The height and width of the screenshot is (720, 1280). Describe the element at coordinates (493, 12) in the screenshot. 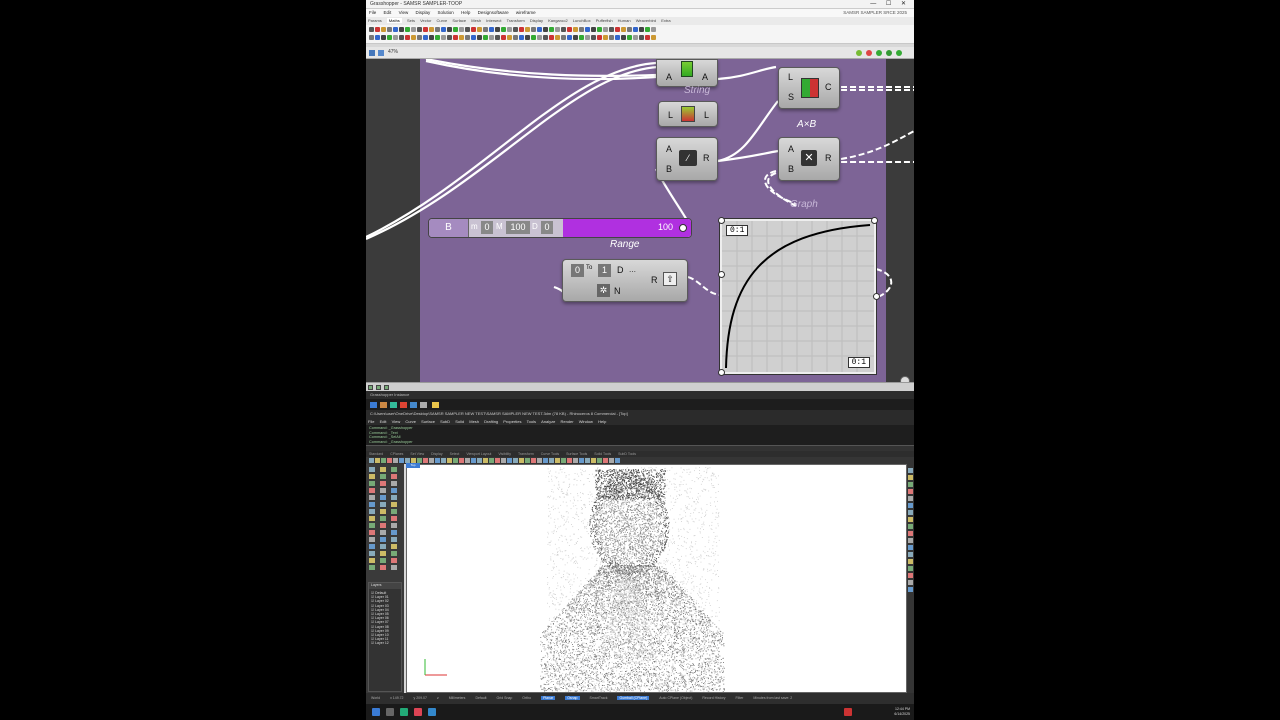

I see `menu-item: Designsoftware` at that location.